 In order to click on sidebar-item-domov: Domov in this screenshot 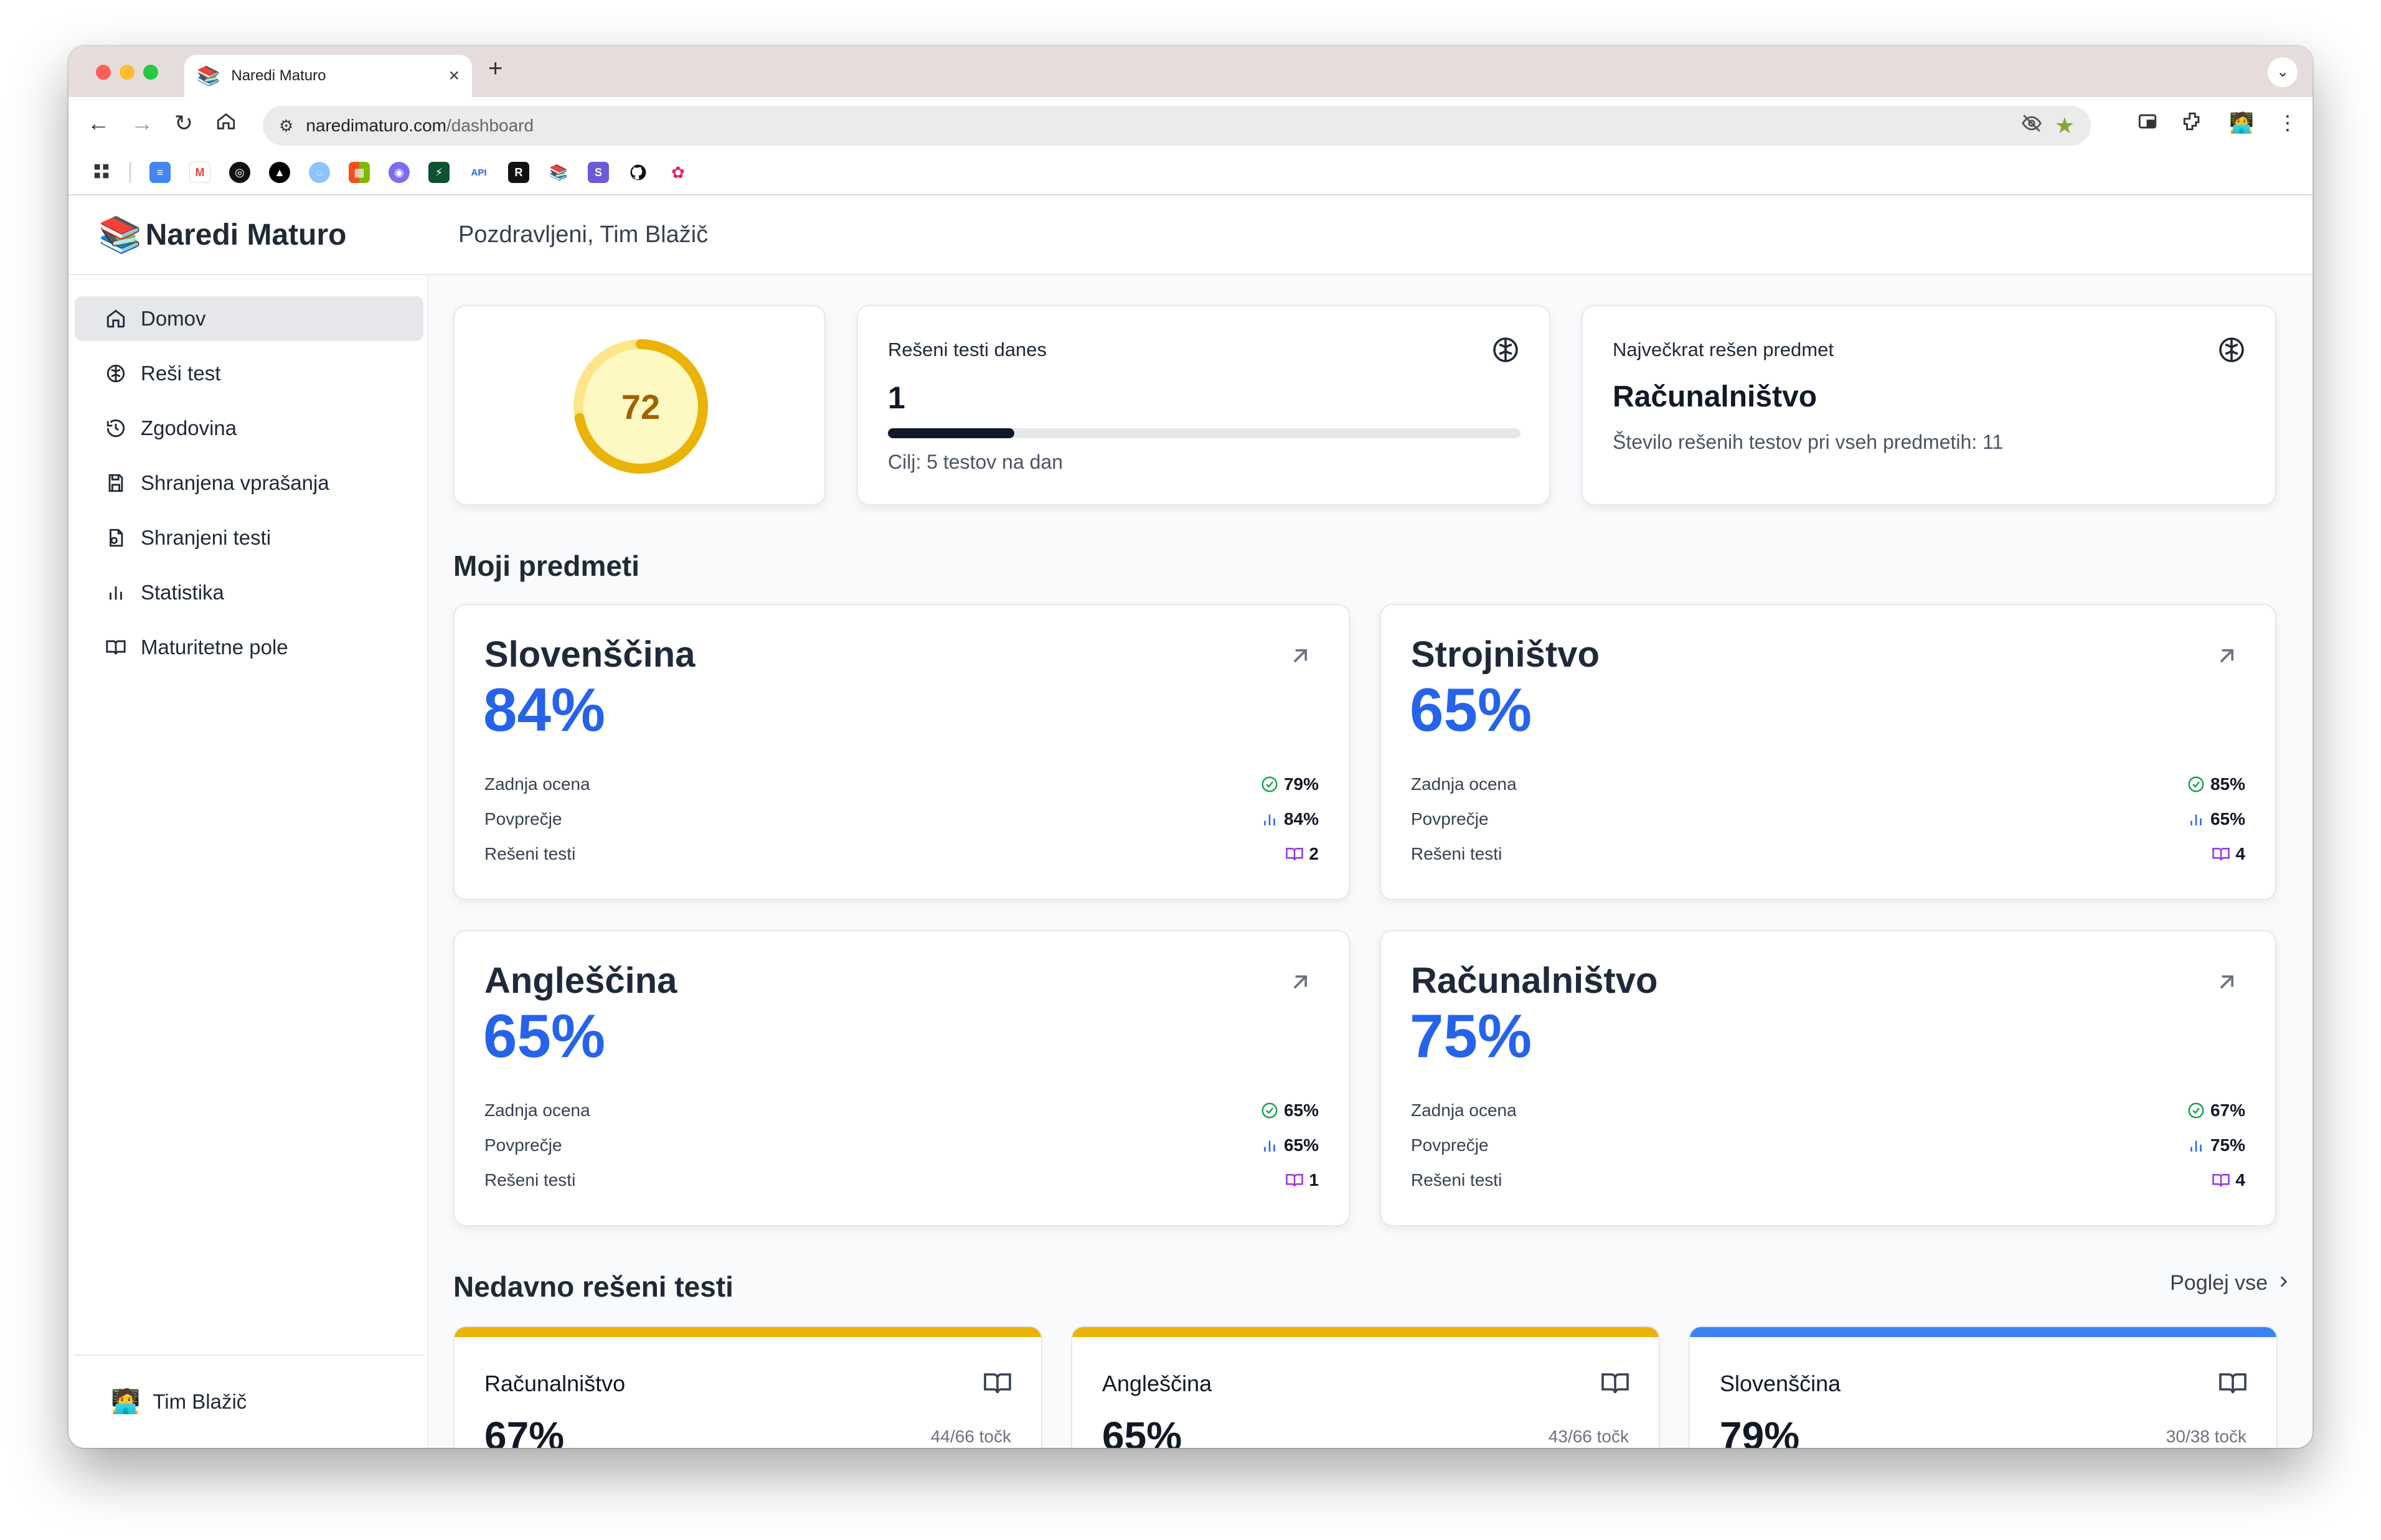, I will do `click(249, 318)`.